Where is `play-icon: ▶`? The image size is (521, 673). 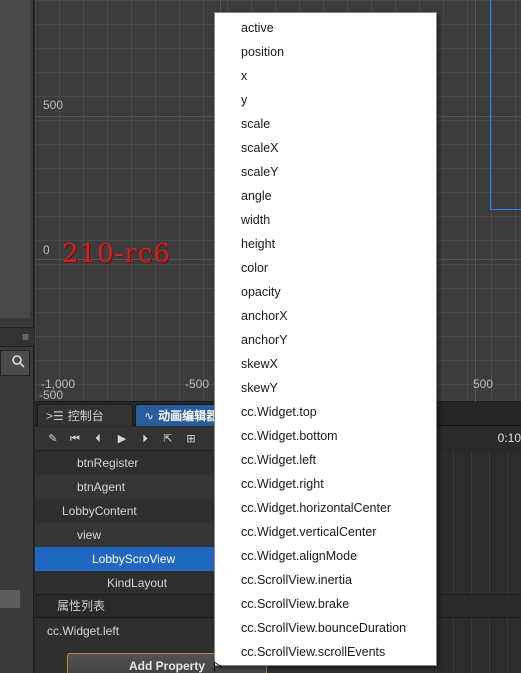 play-icon: ▶ is located at coordinates (122, 439).